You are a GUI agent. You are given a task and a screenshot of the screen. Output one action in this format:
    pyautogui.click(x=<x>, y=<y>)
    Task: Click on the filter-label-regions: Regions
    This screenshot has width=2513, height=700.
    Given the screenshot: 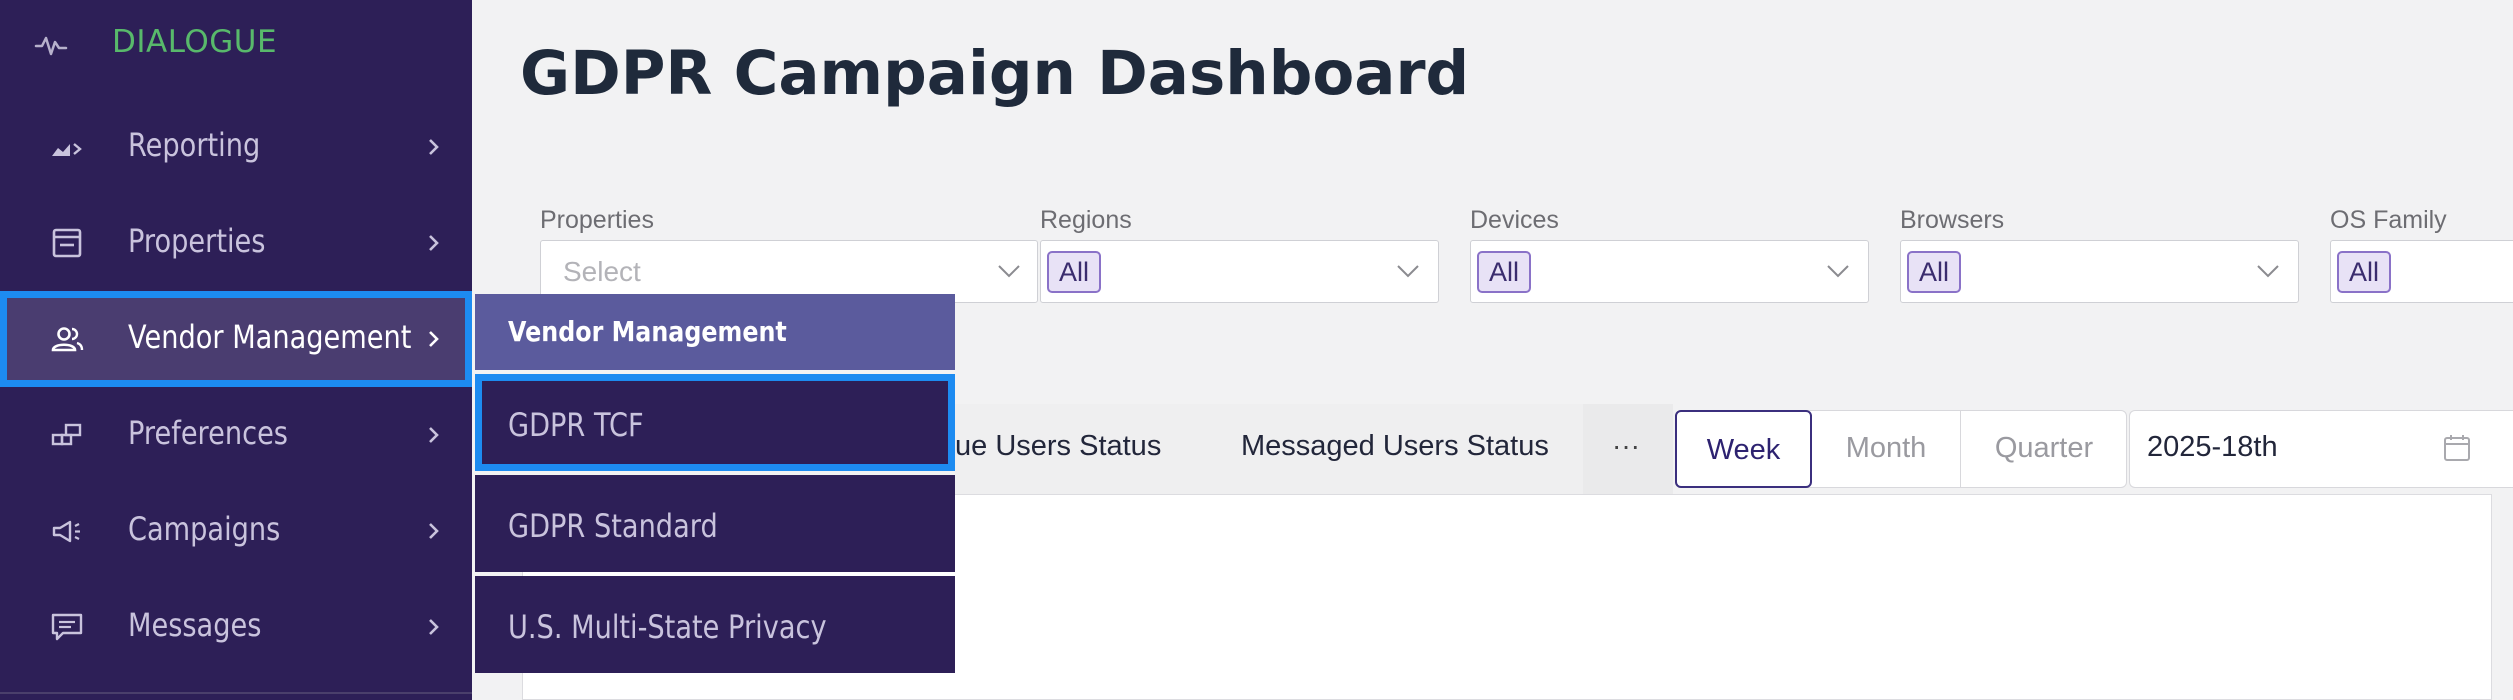 What is the action you would take?
    pyautogui.click(x=1086, y=220)
    